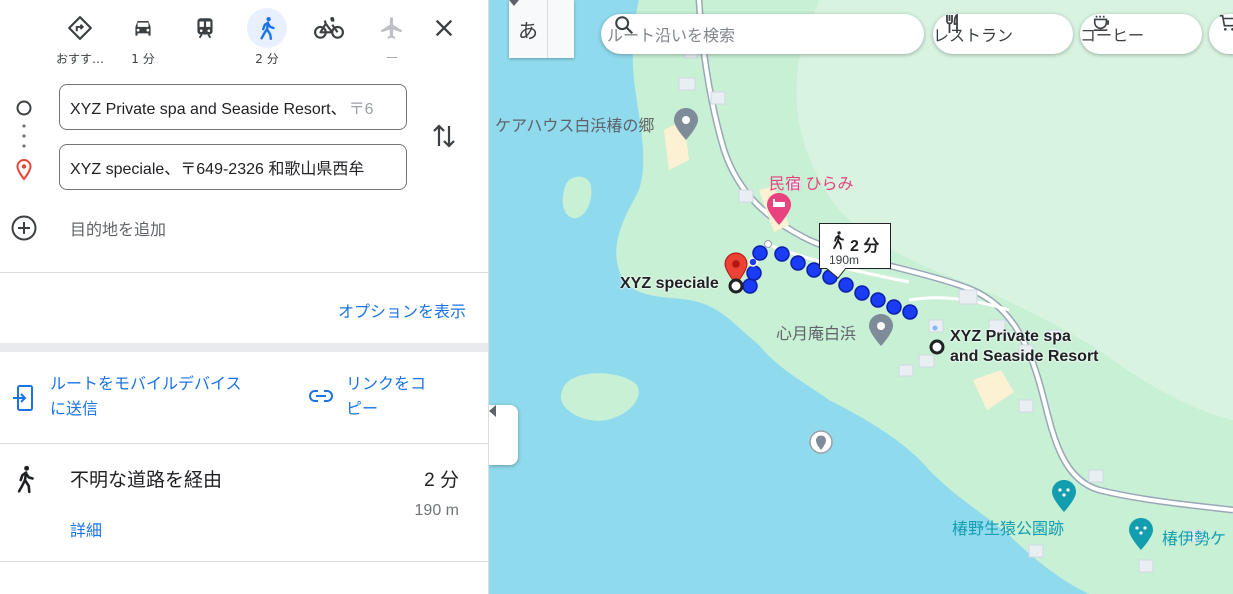  Describe the element at coordinates (1008, 527) in the screenshot. I see `place-label-park: 椿野生猿公園跡` at that location.